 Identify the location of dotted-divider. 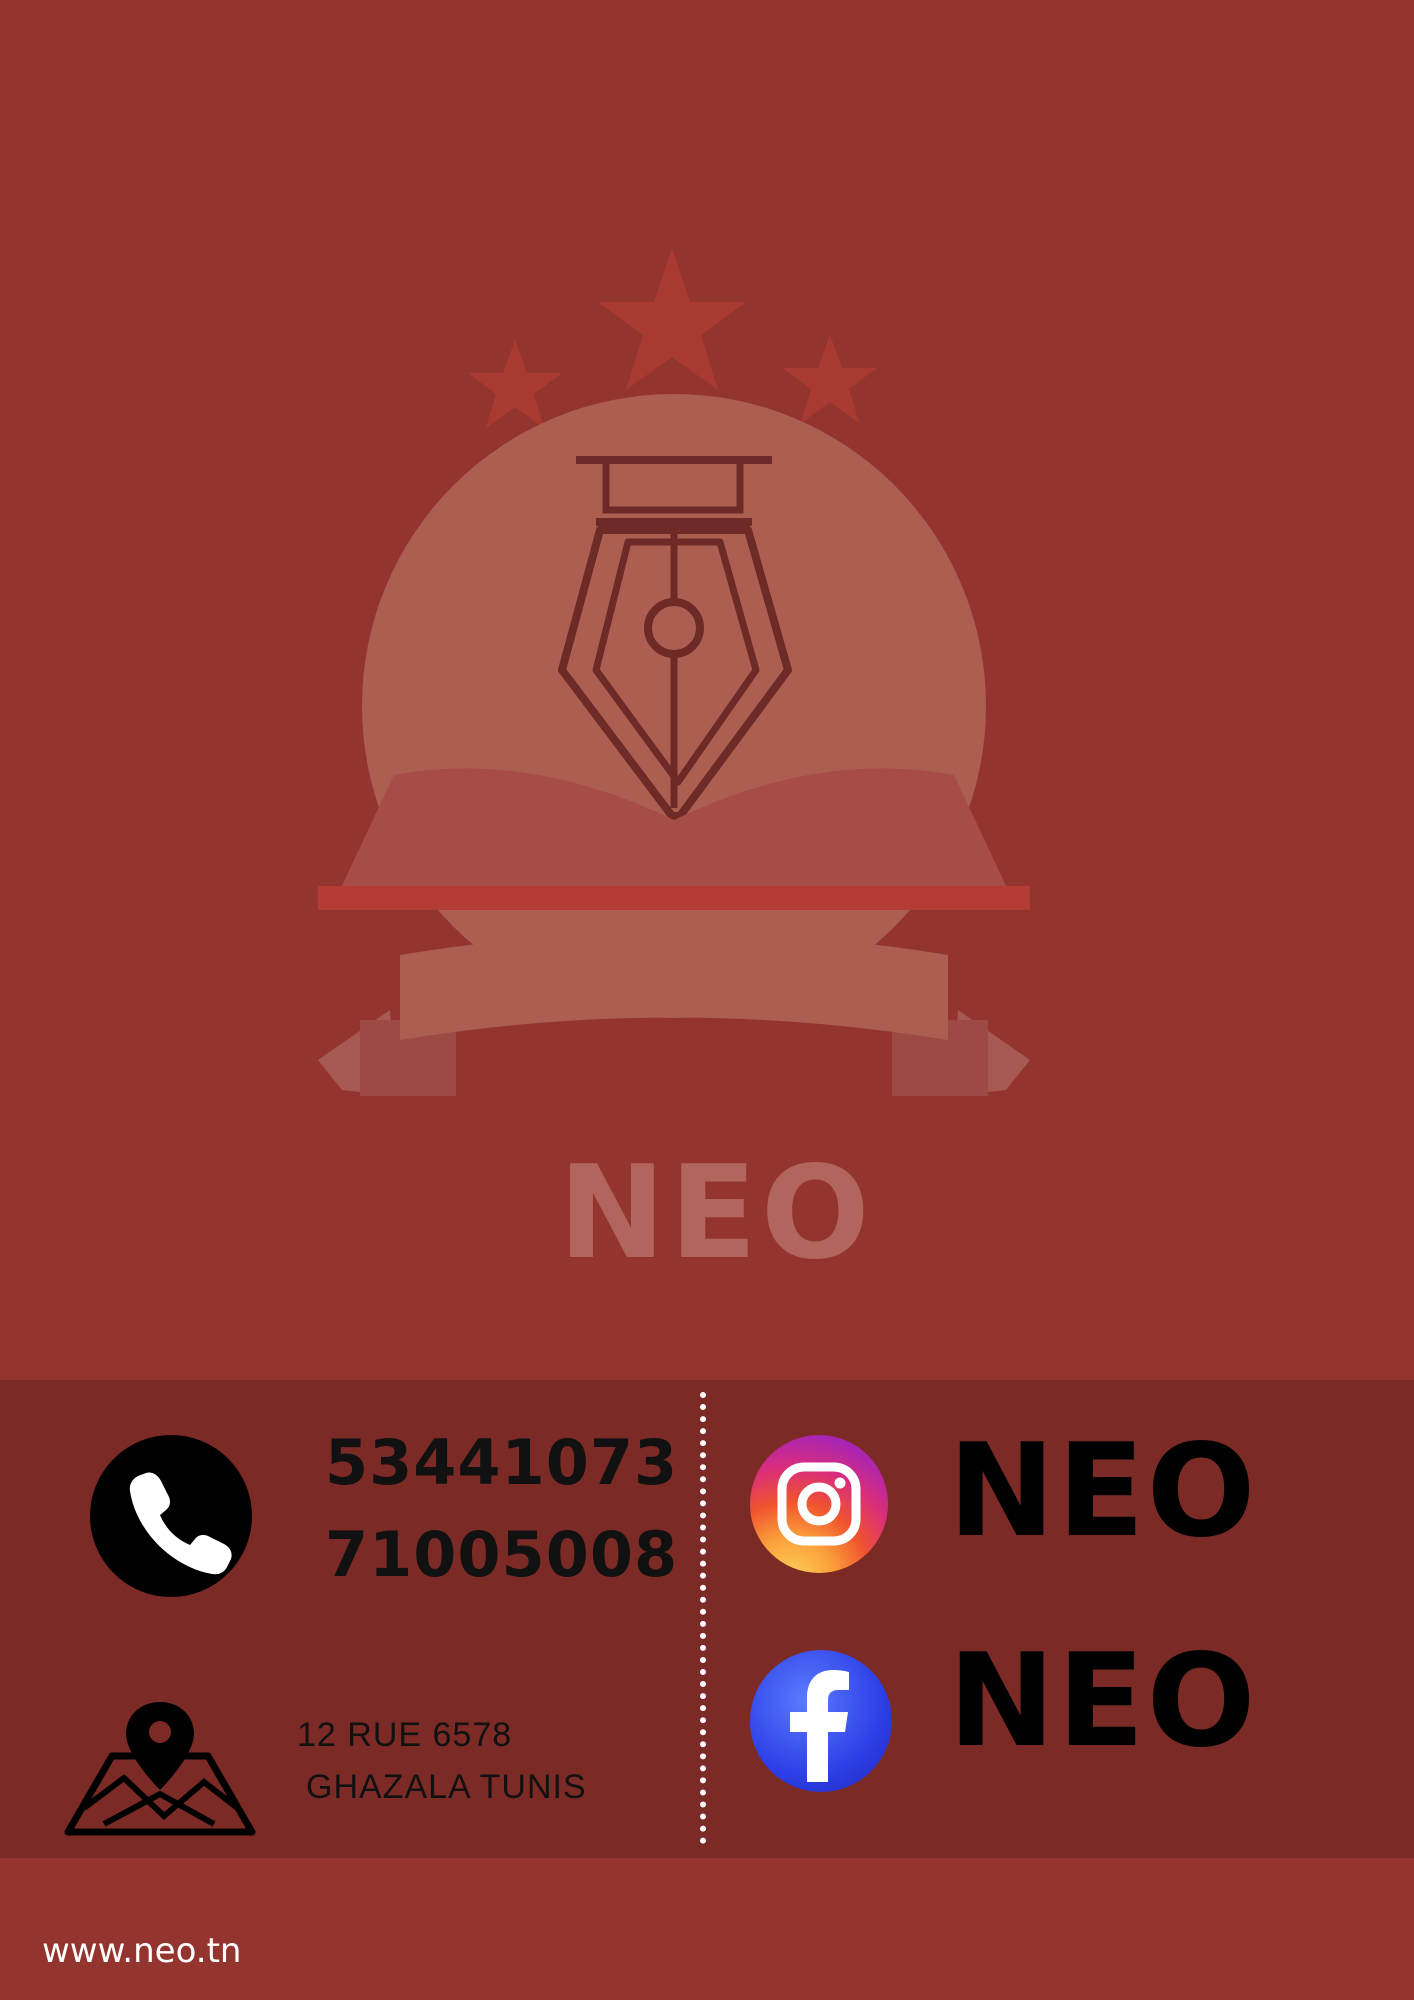
(703, 1618).